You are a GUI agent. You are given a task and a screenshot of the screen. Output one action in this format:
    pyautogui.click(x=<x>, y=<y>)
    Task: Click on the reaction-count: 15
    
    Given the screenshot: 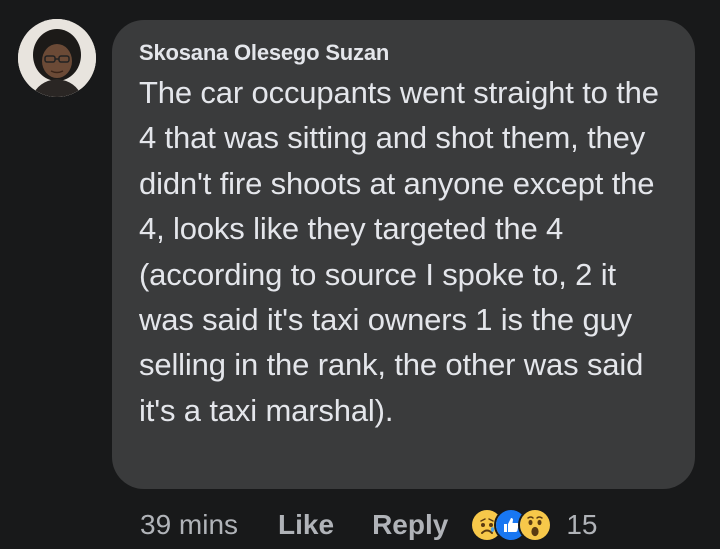 What is the action you would take?
    pyautogui.click(x=582, y=524)
    